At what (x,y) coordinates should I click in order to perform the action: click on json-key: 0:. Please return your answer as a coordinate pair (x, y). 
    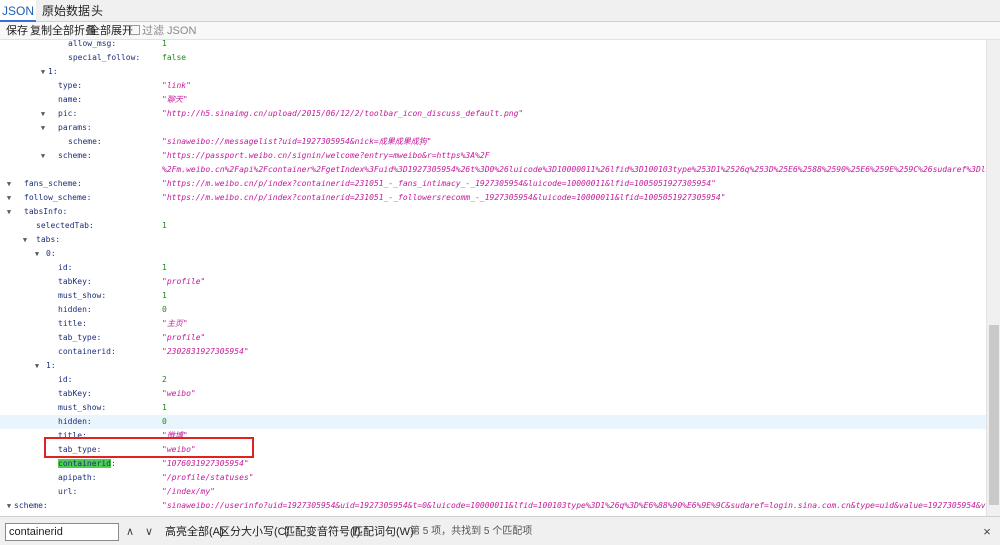
    Looking at the image, I should click on (51, 253).